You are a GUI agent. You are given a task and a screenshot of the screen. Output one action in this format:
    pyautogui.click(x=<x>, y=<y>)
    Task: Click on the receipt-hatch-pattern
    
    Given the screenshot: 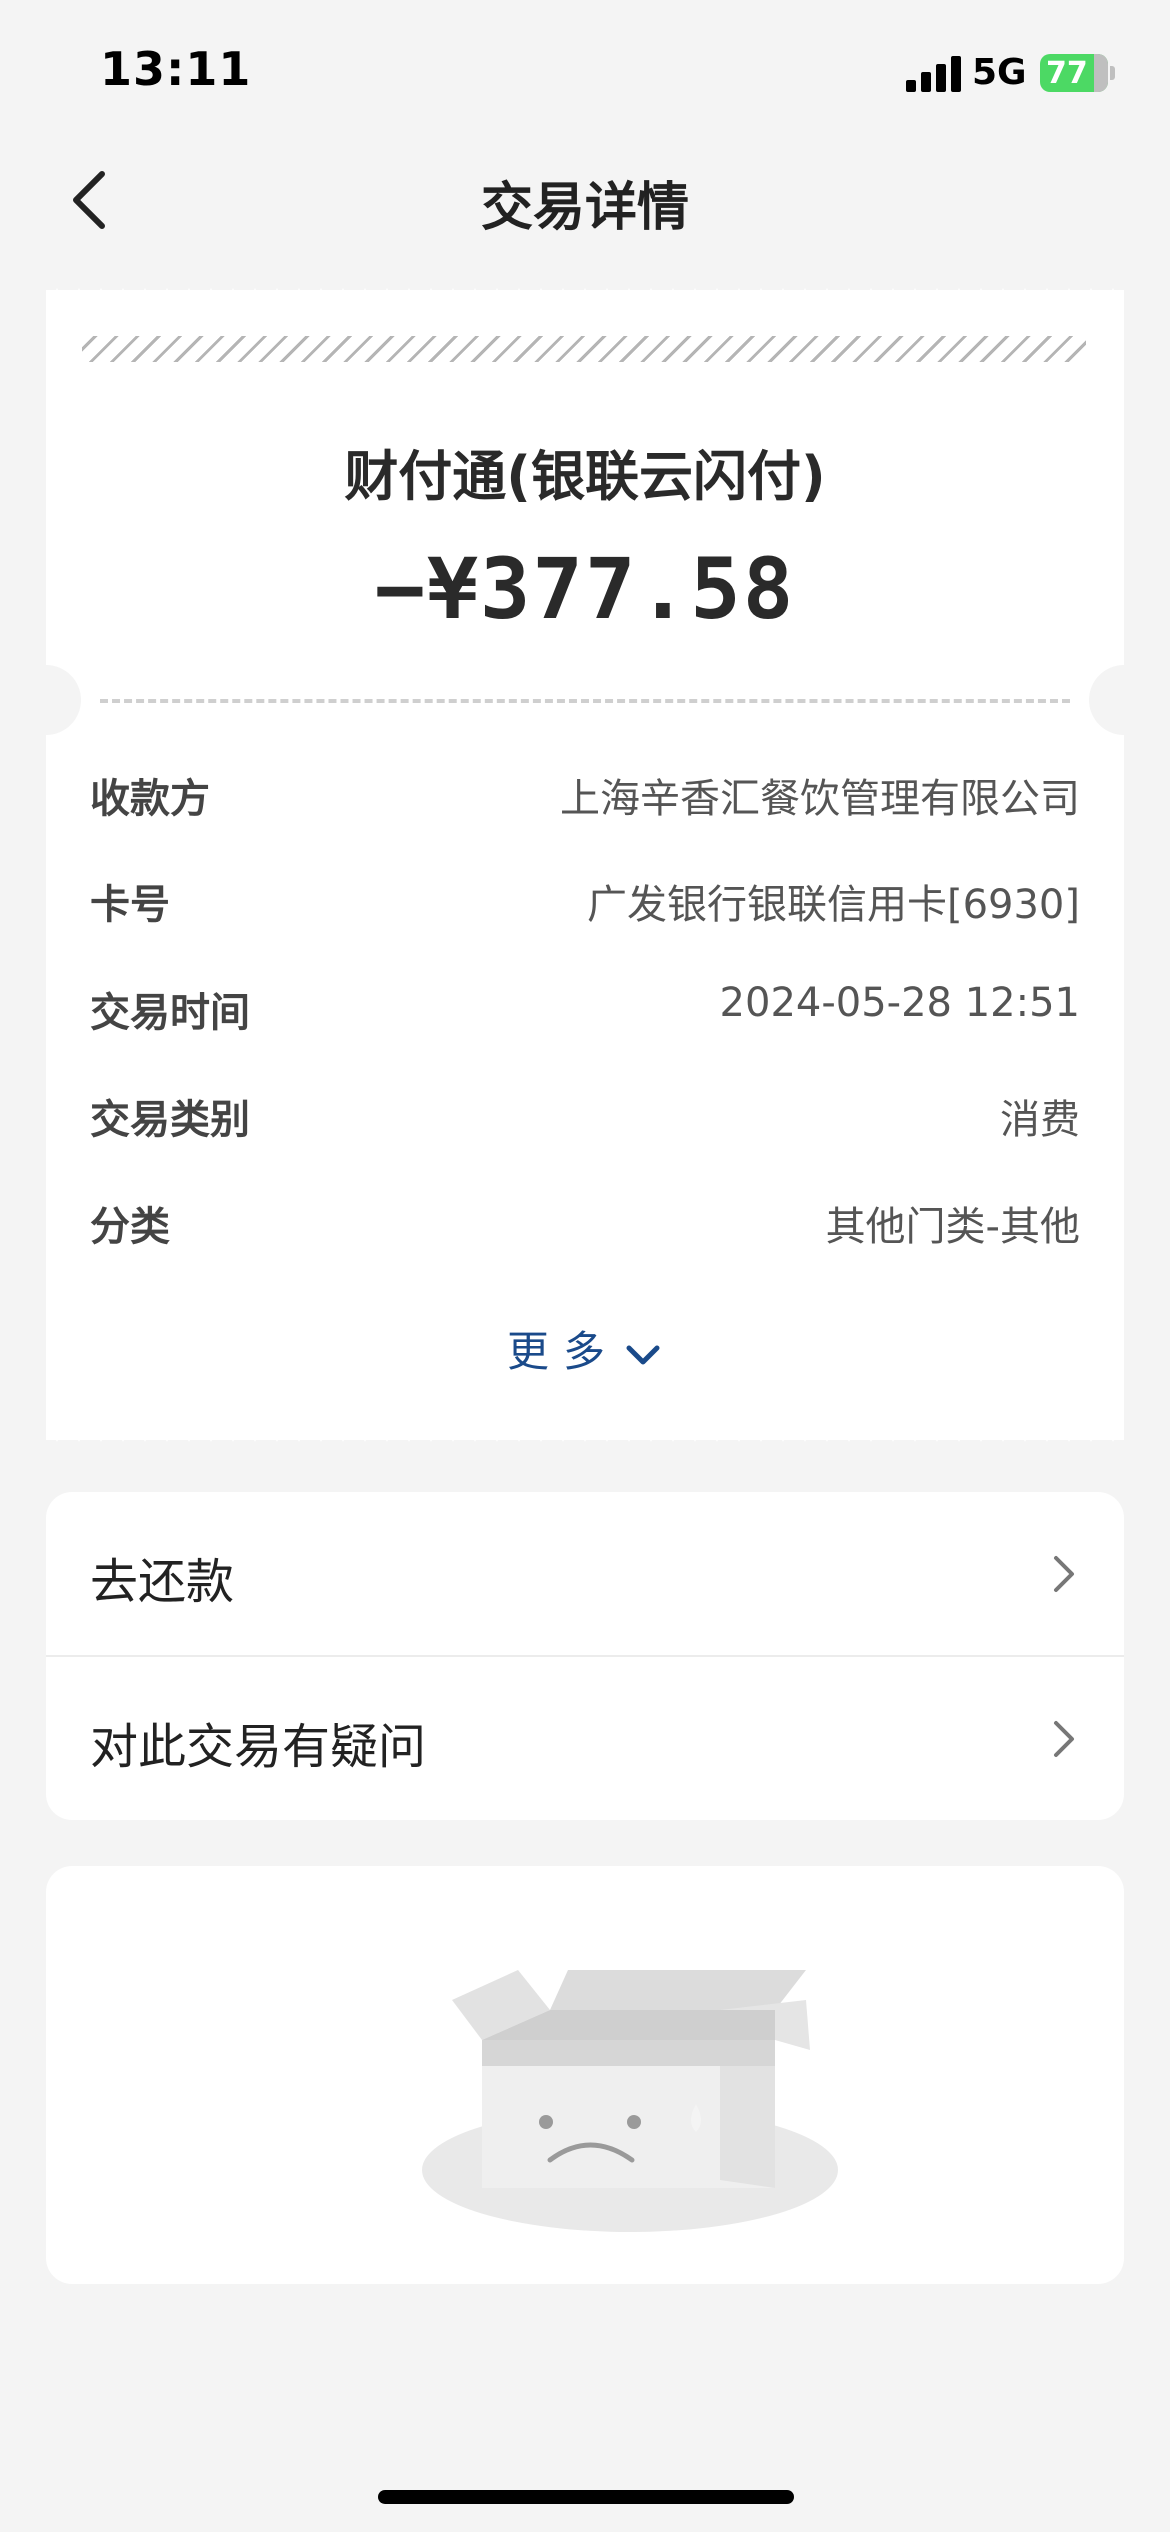 What is the action you would take?
    pyautogui.click(x=584, y=349)
    